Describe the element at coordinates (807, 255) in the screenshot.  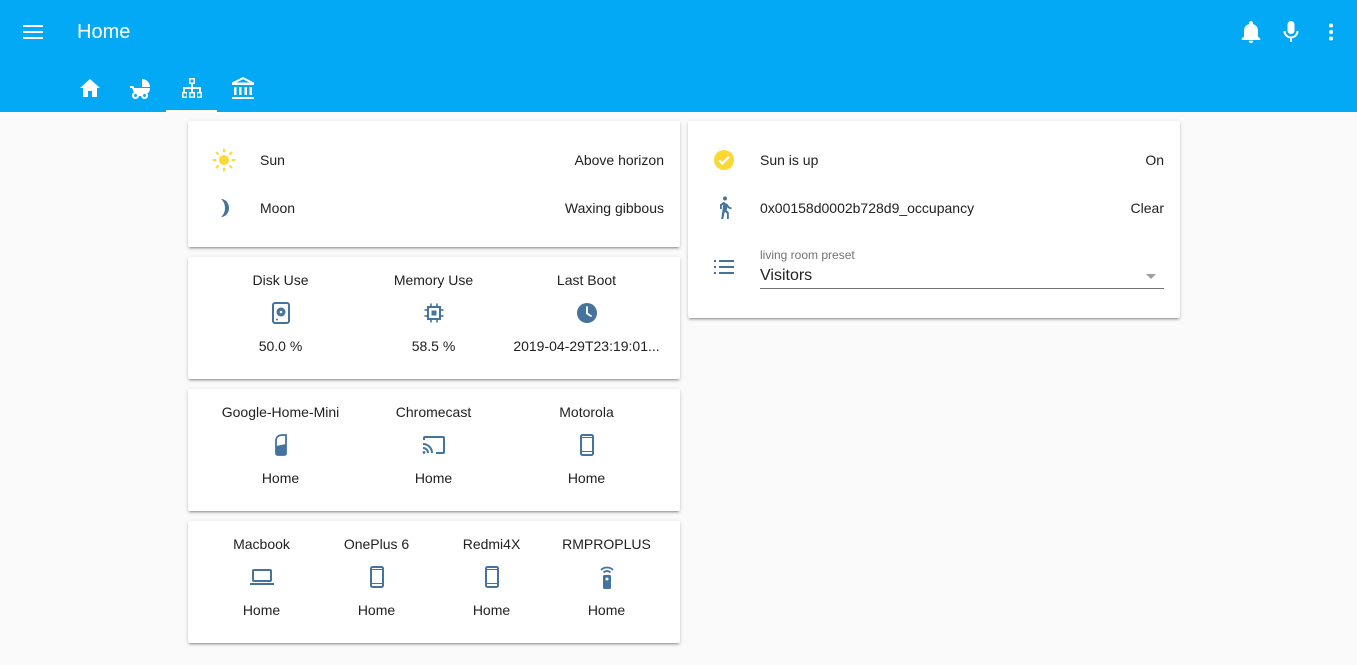
I see `select-label: living room preset` at that location.